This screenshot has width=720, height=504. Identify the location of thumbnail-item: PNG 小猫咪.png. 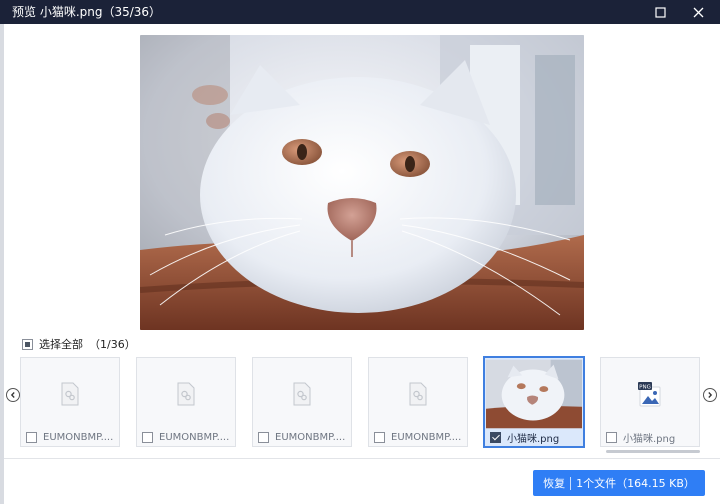
(650, 402).